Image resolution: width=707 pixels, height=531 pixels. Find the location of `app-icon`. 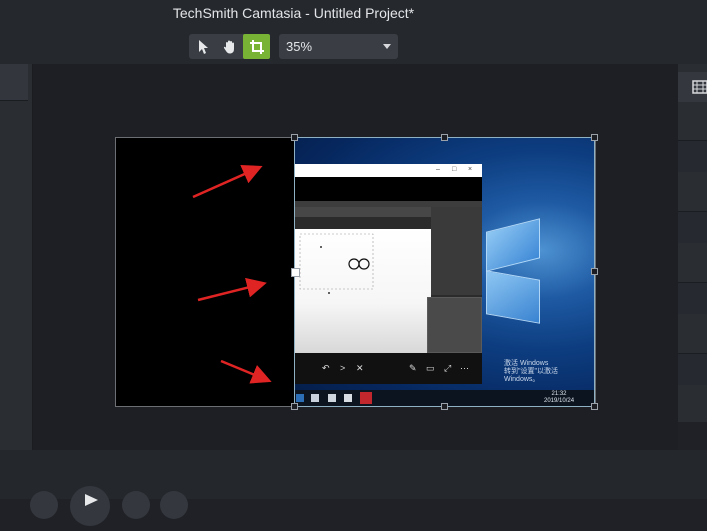

app-icon is located at coordinates (348, 398).